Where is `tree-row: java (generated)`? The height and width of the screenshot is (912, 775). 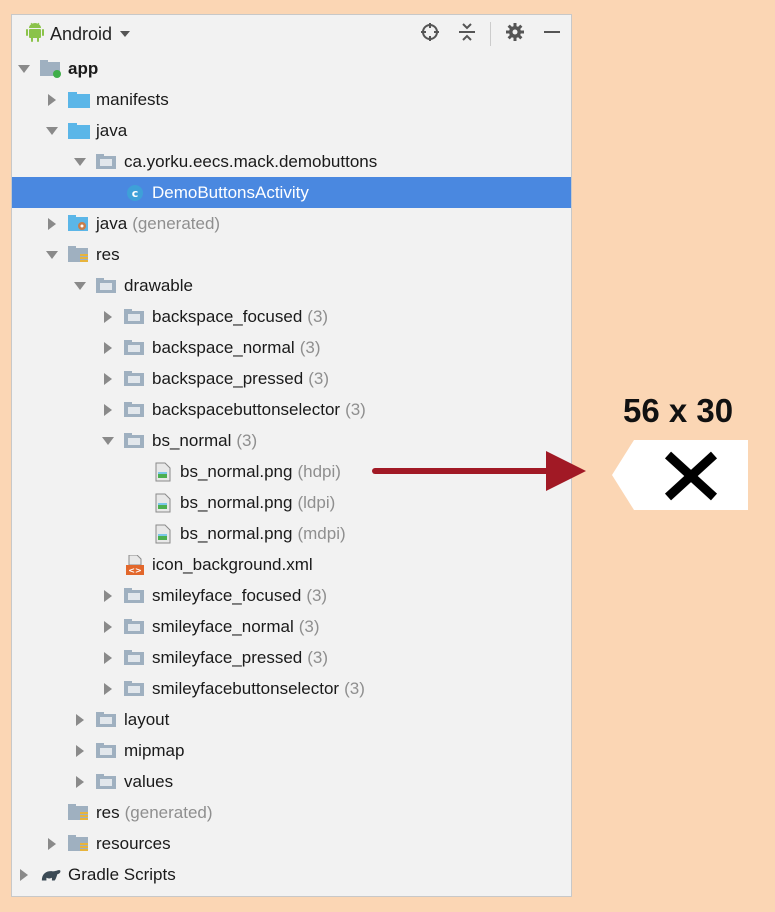 tree-row: java (generated) is located at coordinates (291, 223).